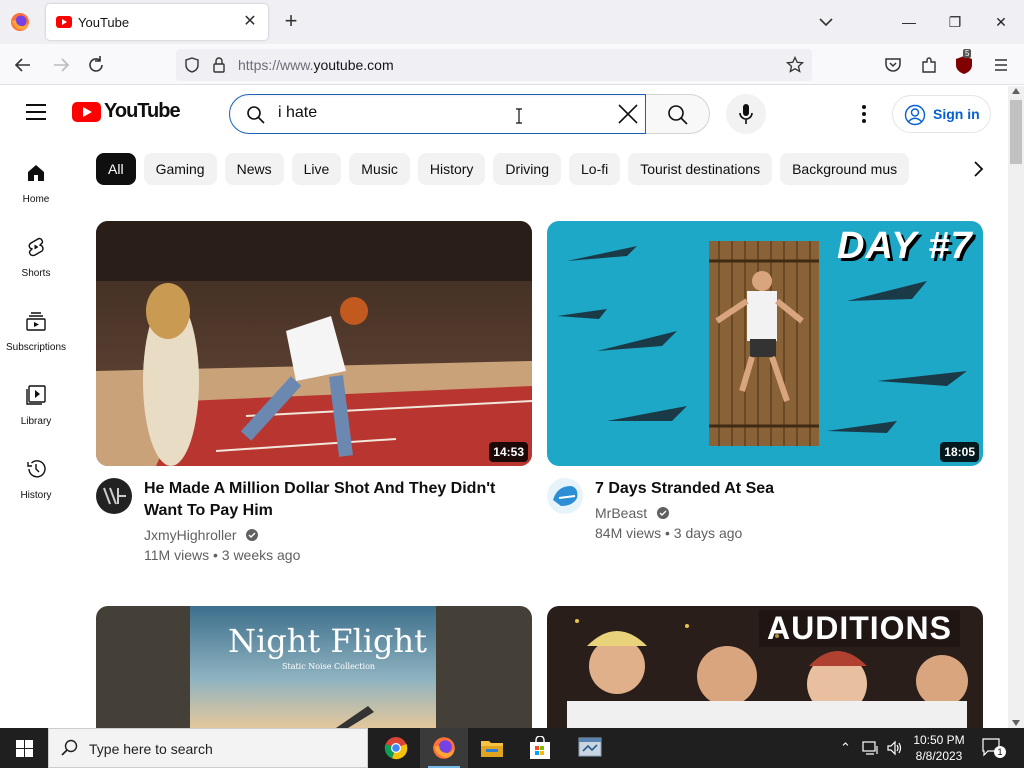  Describe the element at coordinates (86, 112) in the screenshot. I see `youtube-play-logo-icon` at that location.